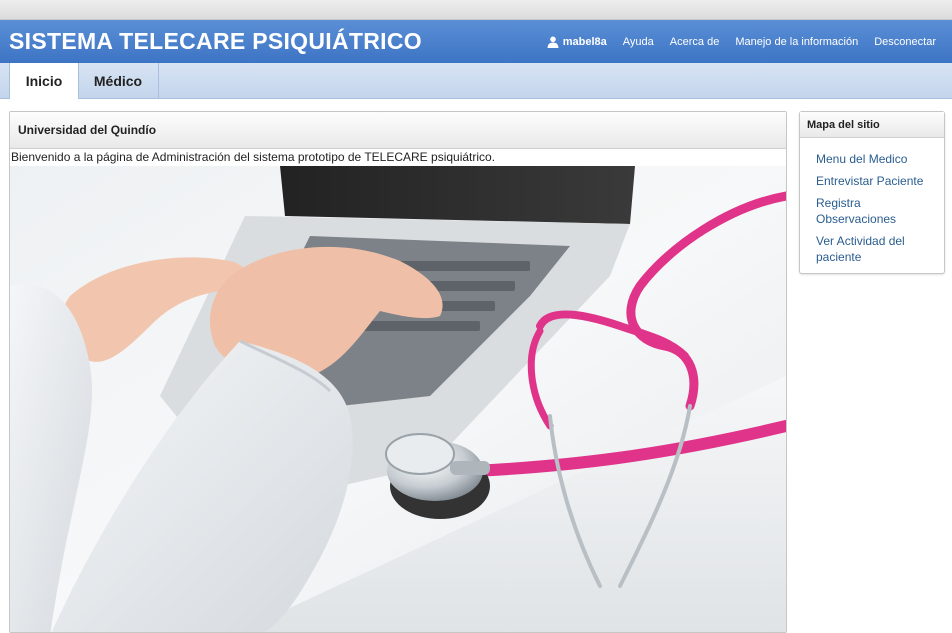 The width and height of the screenshot is (952, 633). Describe the element at coordinates (215, 41) in the screenshot. I see `app-title: SISTEMA TELECARE PSIQUIÁTRICO` at that location.